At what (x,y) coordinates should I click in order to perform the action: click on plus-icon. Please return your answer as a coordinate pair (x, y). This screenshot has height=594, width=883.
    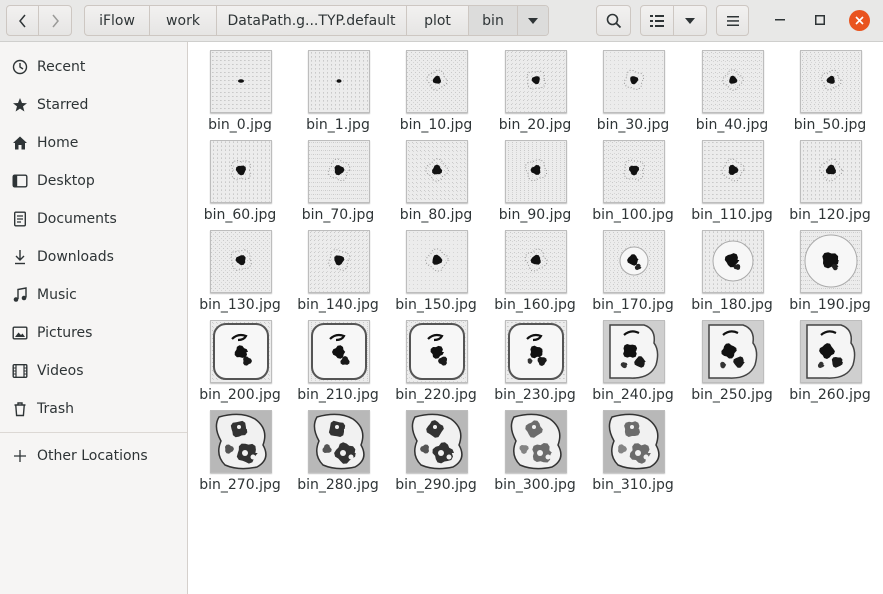
    Looking at the image, I should click on (20, 456).